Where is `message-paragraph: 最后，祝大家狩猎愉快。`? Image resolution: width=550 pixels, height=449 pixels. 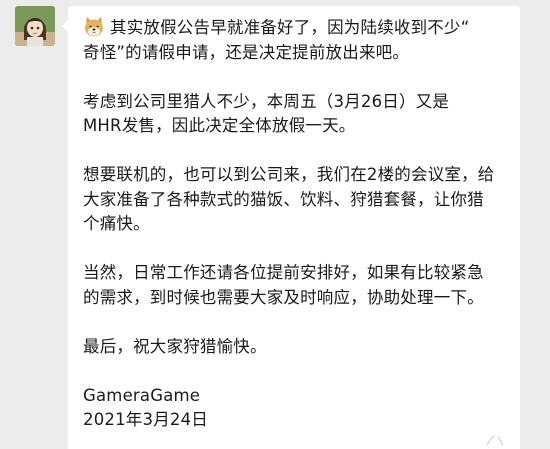 message-paragraph: 最后，祝大家狩猎愉快。 is located at coordinates (175, 346).